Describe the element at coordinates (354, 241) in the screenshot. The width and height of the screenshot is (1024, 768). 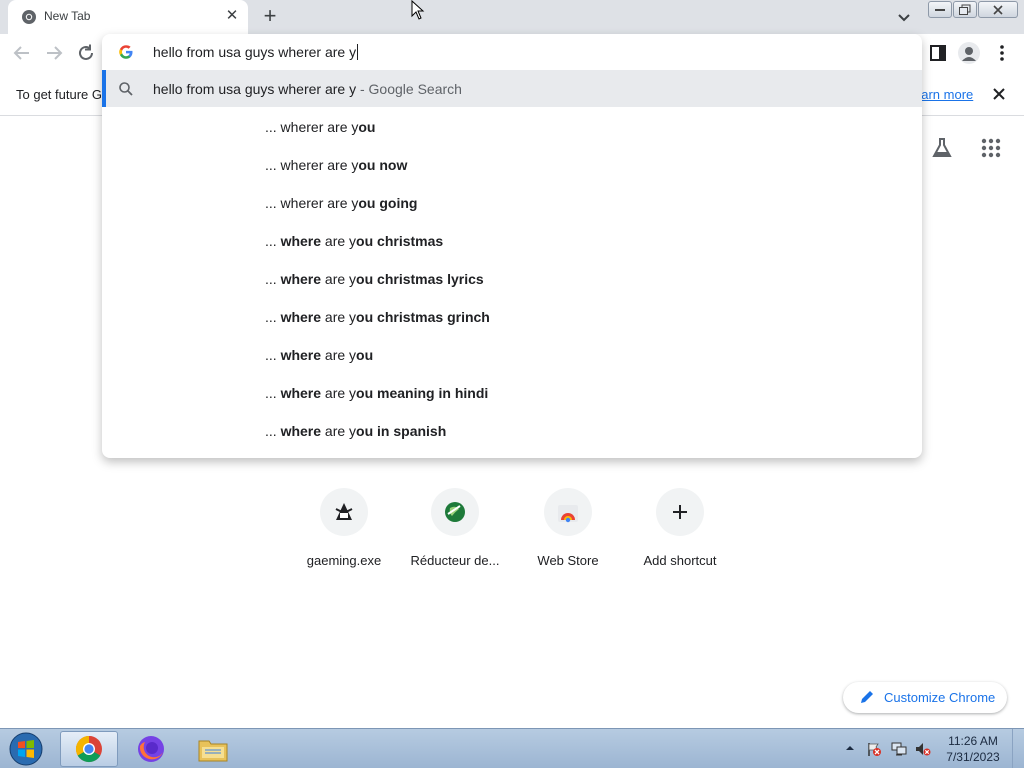
I see `suggestion-row: ... where are you christmas` at that location.